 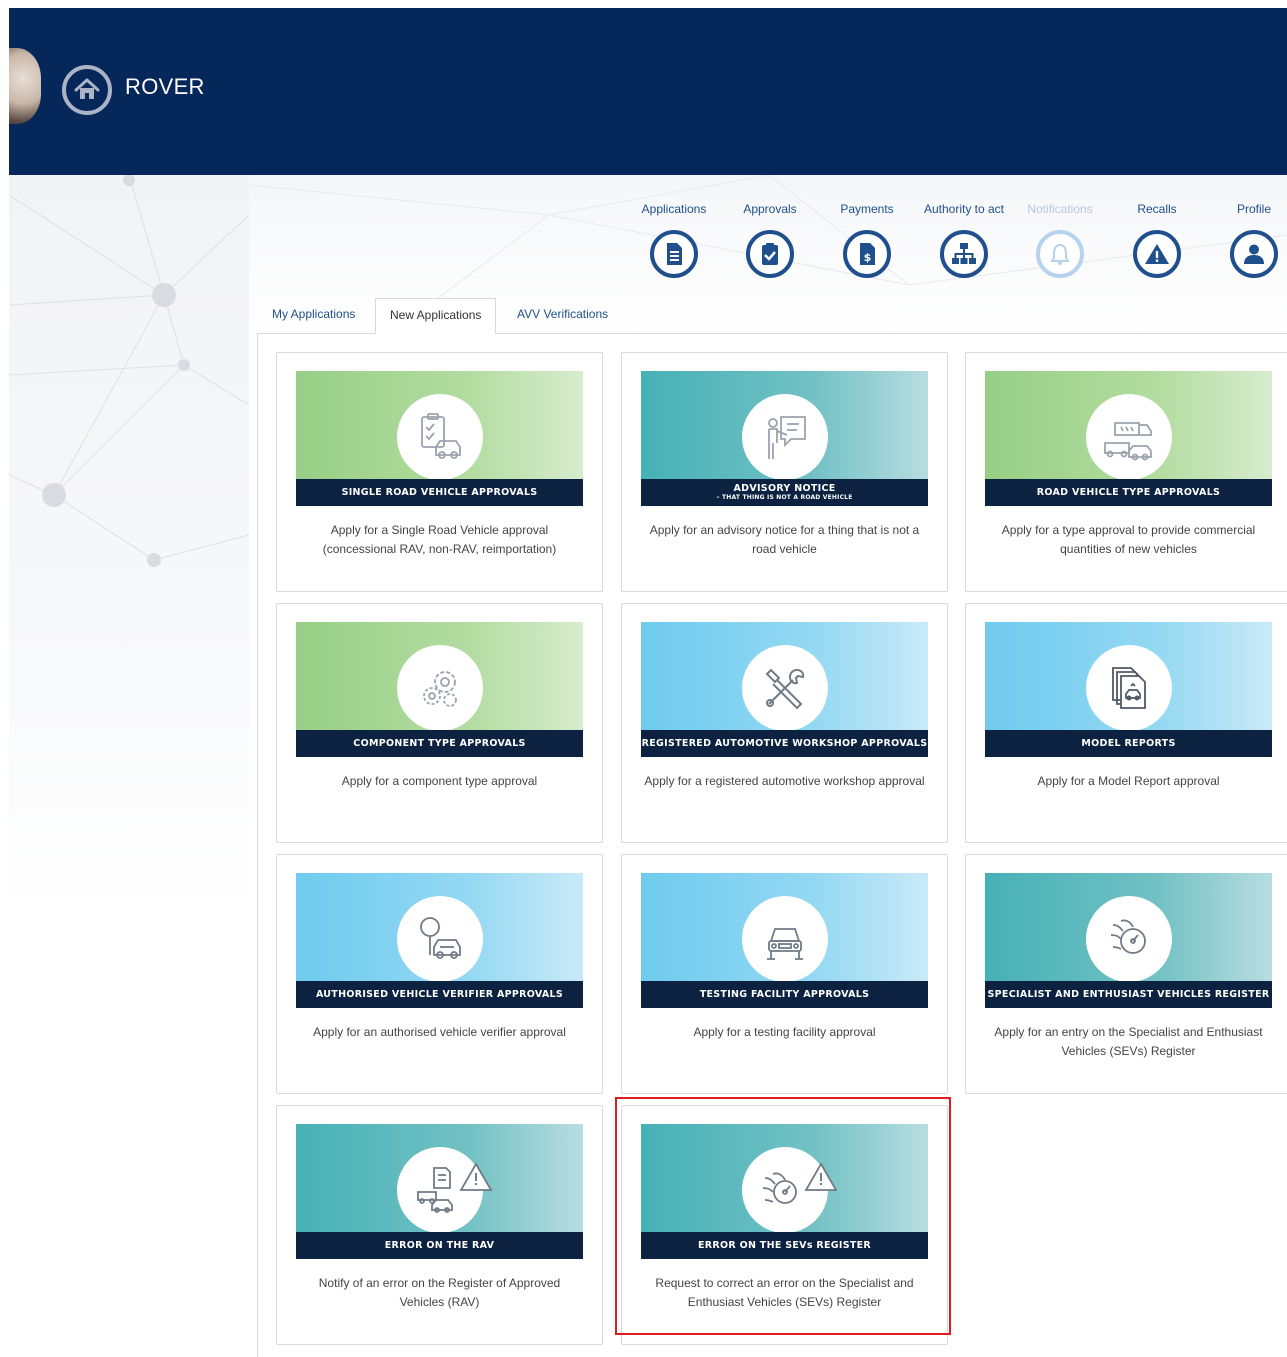 I want to click on nav-payments: Payments $, so click(x=867, y=239).